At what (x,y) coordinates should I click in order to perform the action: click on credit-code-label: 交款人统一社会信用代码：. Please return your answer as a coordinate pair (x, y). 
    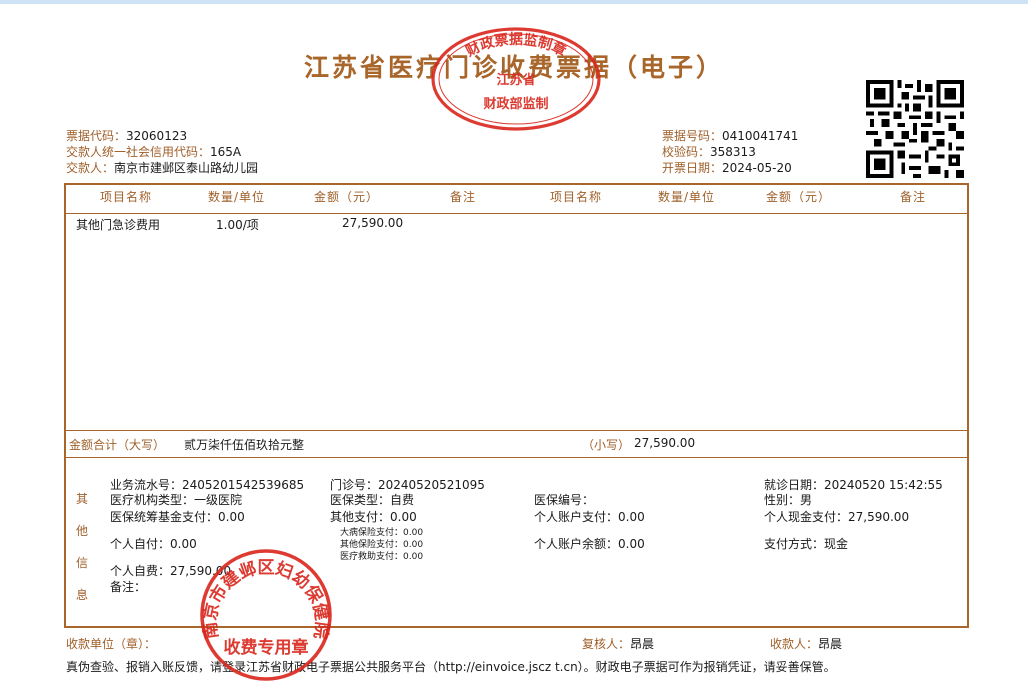
    Looking at the image, I should click on (138, 152).